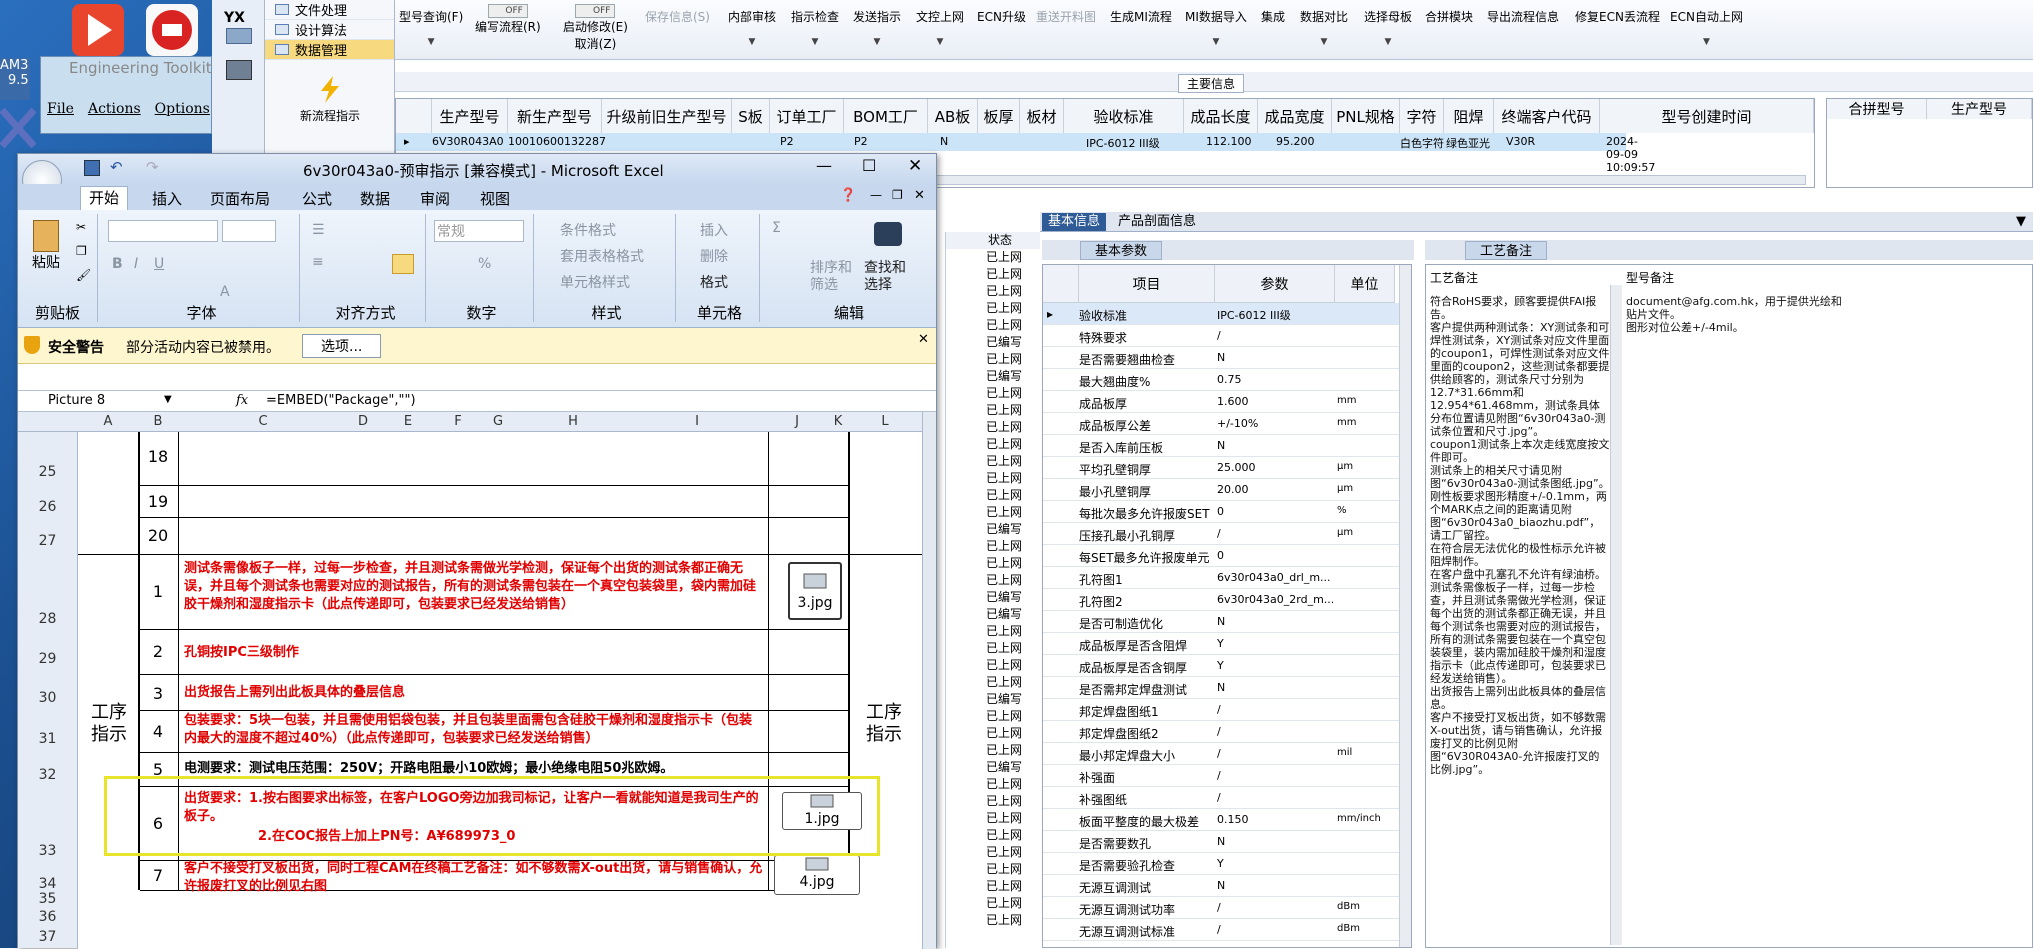 Image resolution: width=2033 pixels, height=949 pixels. I want to click on toolbar-merge-module: 合拼模块, so click(1449, 16).